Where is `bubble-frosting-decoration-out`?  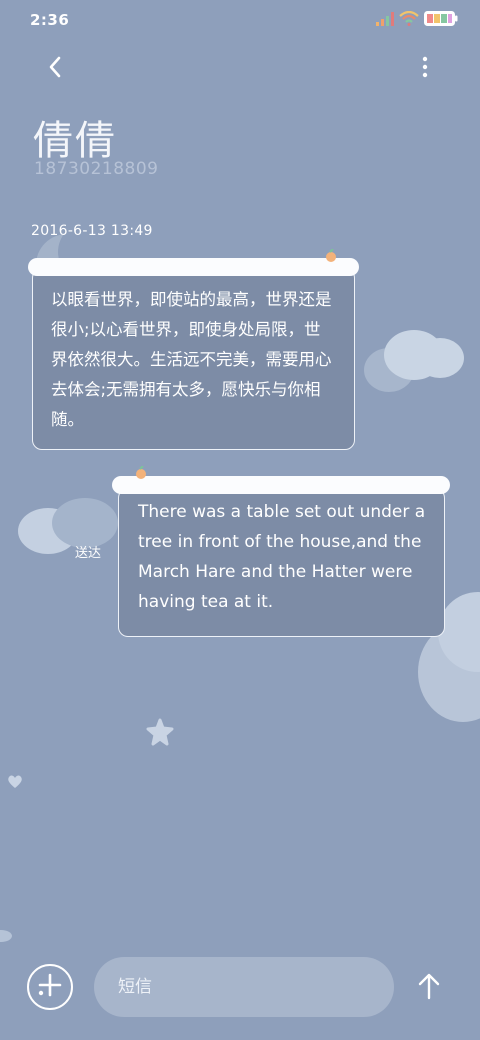 bubble-frosting-decoration-out is located at coordinates (281, 485).